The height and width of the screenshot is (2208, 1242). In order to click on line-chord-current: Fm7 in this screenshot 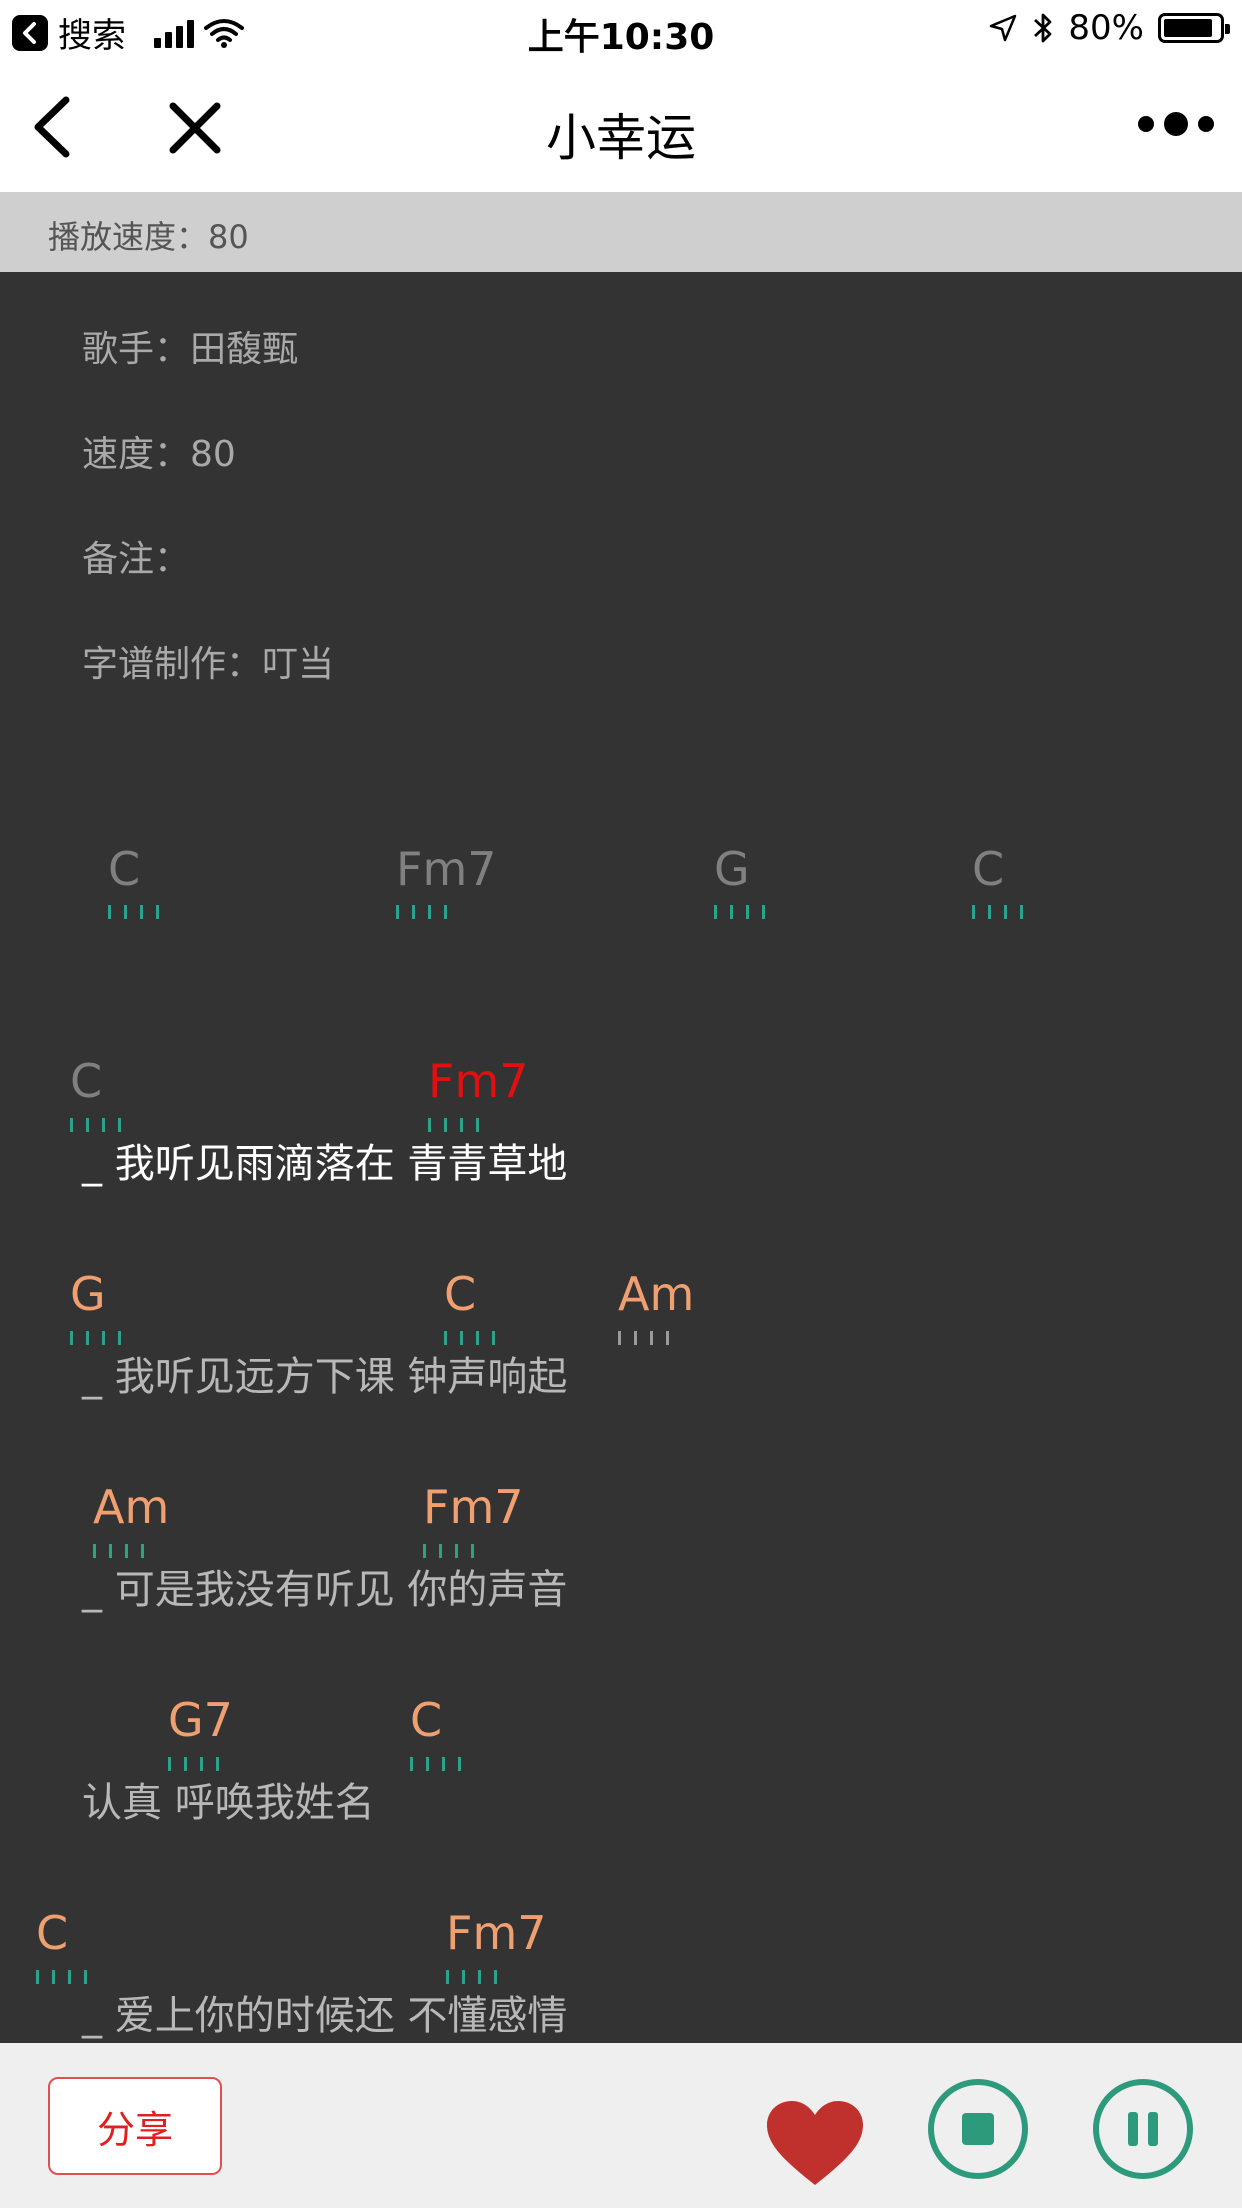, I will do `click(478, 1081)`.